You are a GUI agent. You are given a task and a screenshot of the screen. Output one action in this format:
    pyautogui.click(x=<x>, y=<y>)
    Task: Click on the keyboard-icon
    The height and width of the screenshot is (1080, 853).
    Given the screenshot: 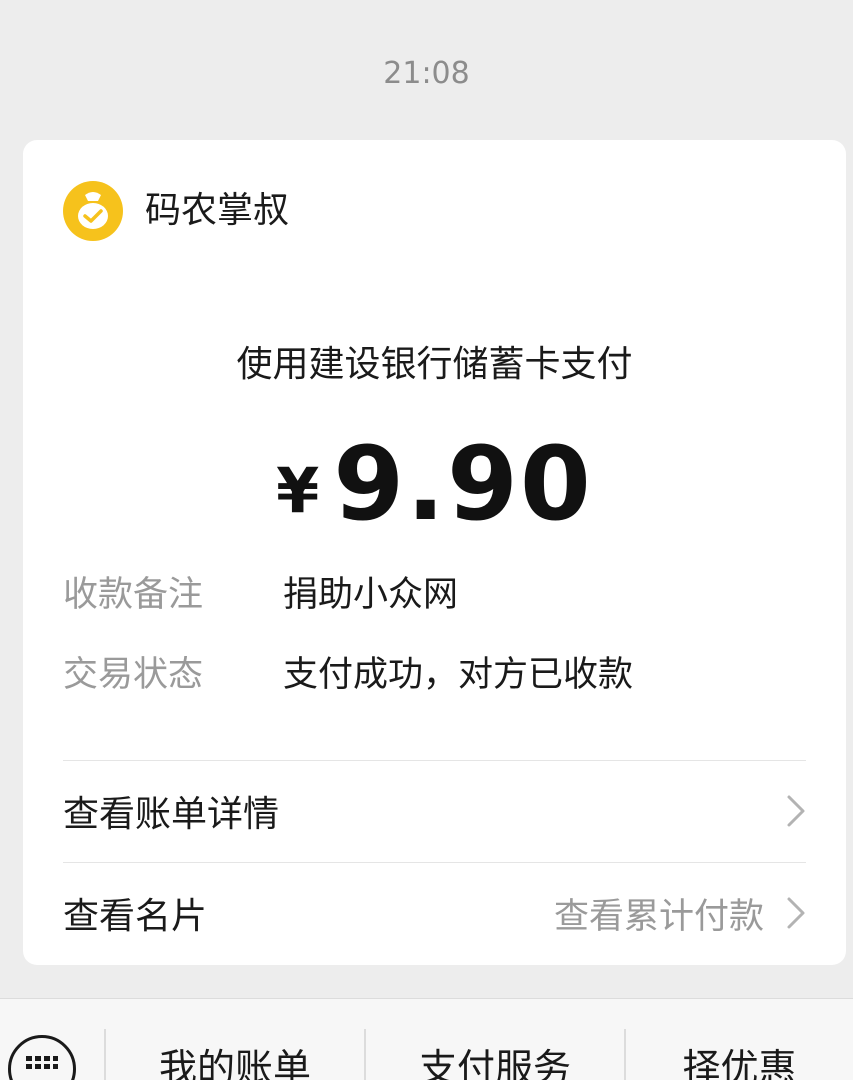 What is the action you would take?
    pyautogui.click(x=42, y=1057)
    